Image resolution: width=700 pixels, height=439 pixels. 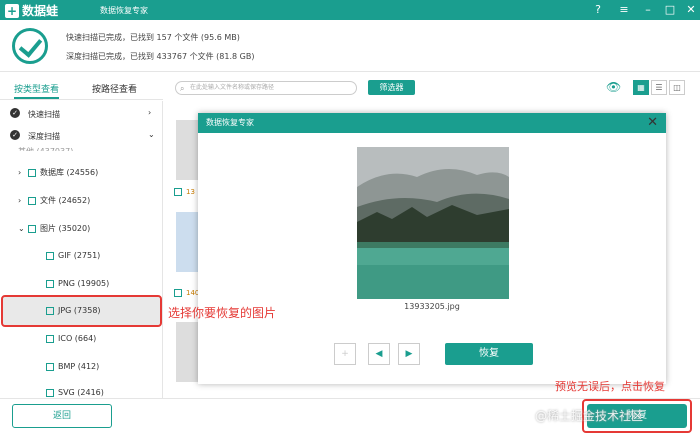 I want to click on sidebar-item-database: › 数据库 (24556), so click(x=58, y=172).